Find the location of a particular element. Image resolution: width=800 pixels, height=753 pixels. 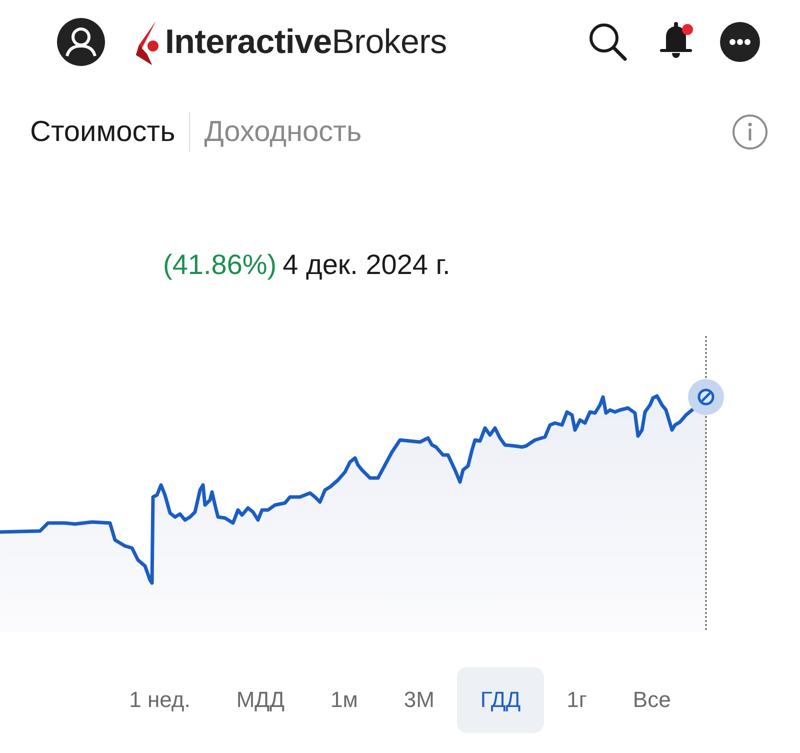

range-button: ГДД is located at coordinates (500, 700).